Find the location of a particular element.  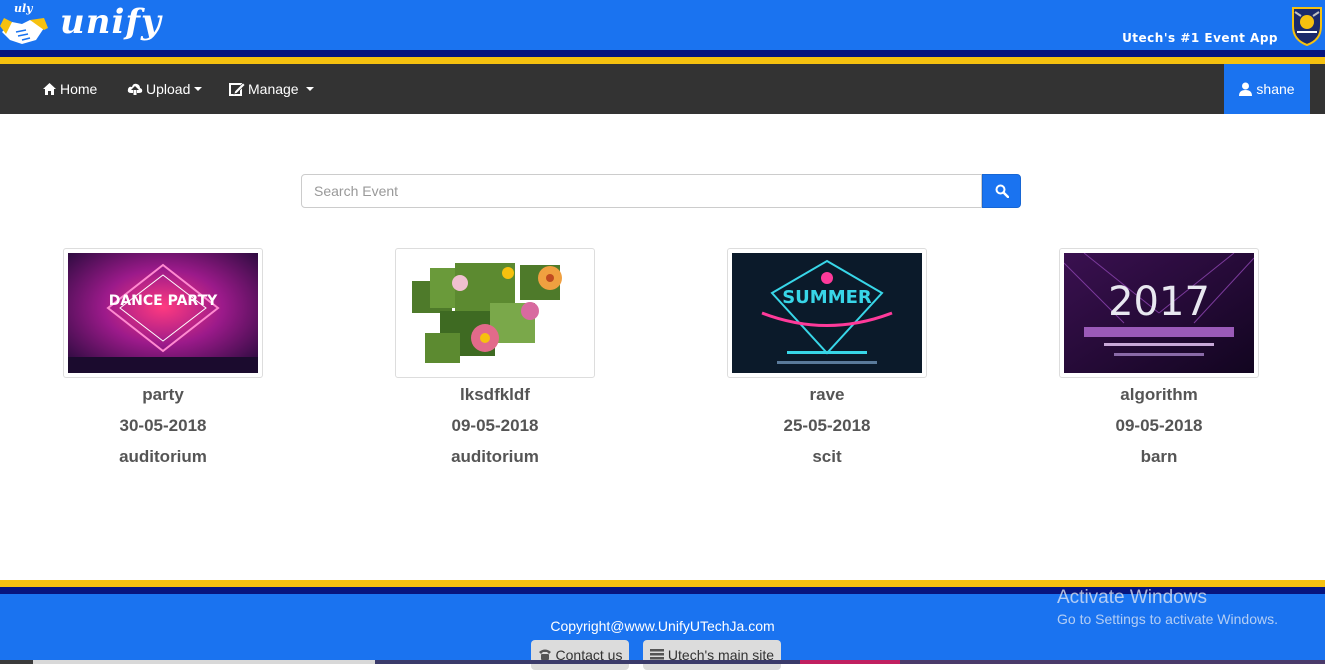

event-card: lksdfkldf 09-05-2018 auditorium is located at coordinates (495, 360).